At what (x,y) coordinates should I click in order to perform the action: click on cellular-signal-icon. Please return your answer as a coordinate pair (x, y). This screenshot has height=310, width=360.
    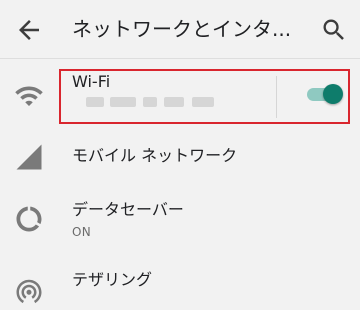
    Looking at the image, I should click on (29, 157).